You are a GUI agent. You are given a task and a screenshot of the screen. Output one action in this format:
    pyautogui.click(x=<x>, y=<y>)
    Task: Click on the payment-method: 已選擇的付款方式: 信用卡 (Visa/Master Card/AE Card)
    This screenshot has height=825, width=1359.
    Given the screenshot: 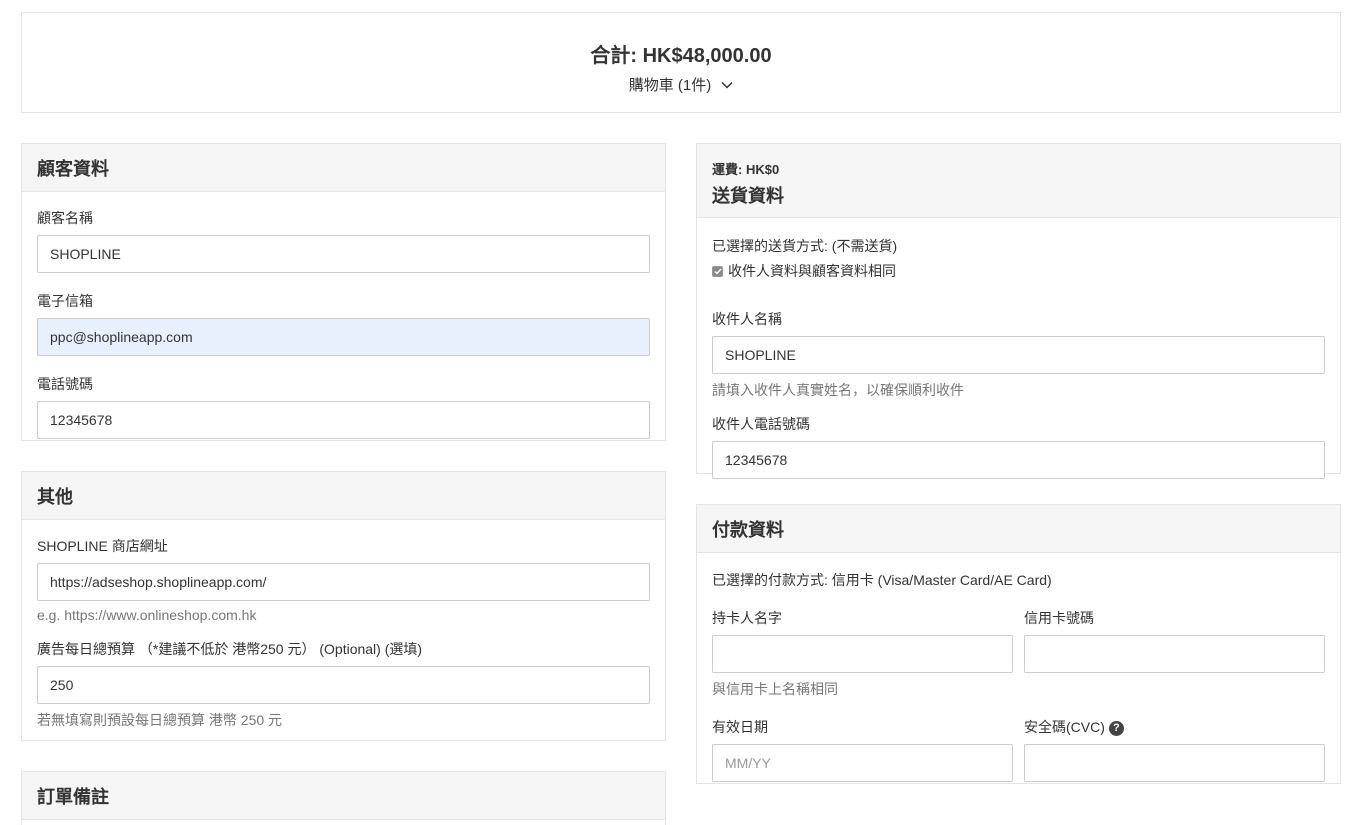 What is the action you would take?
    pyautogui.click(x=882, y=580)
    